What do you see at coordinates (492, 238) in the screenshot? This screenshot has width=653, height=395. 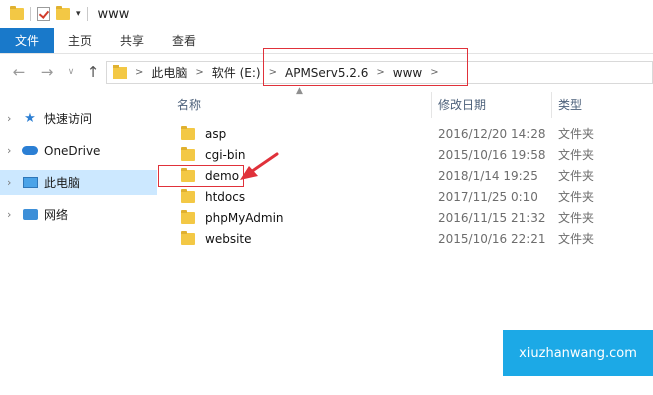 I see `file-modified: 2015/10/16 22:21` at bounding box center [492, 238].